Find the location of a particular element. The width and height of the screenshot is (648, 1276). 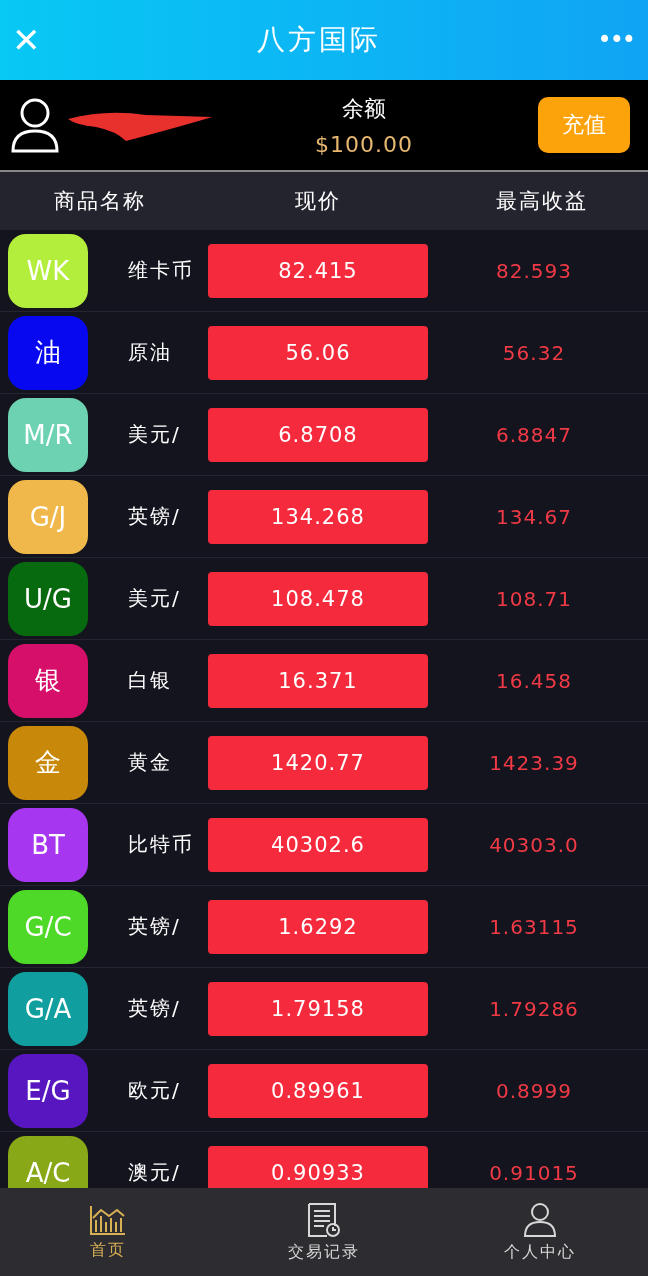

product-name: 比特币 is located at coordinates (161, 844).